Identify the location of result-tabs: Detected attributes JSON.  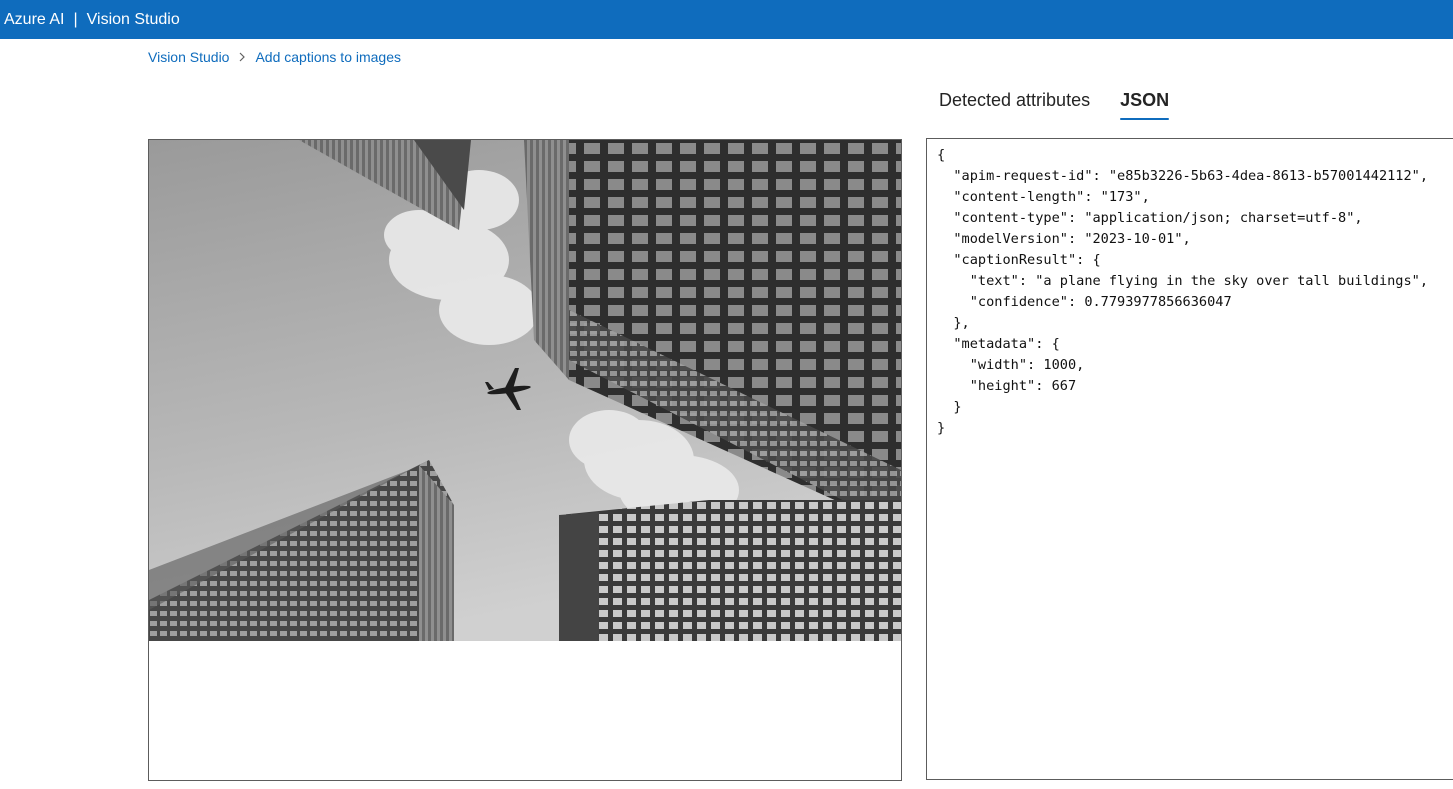
(1069, 105).